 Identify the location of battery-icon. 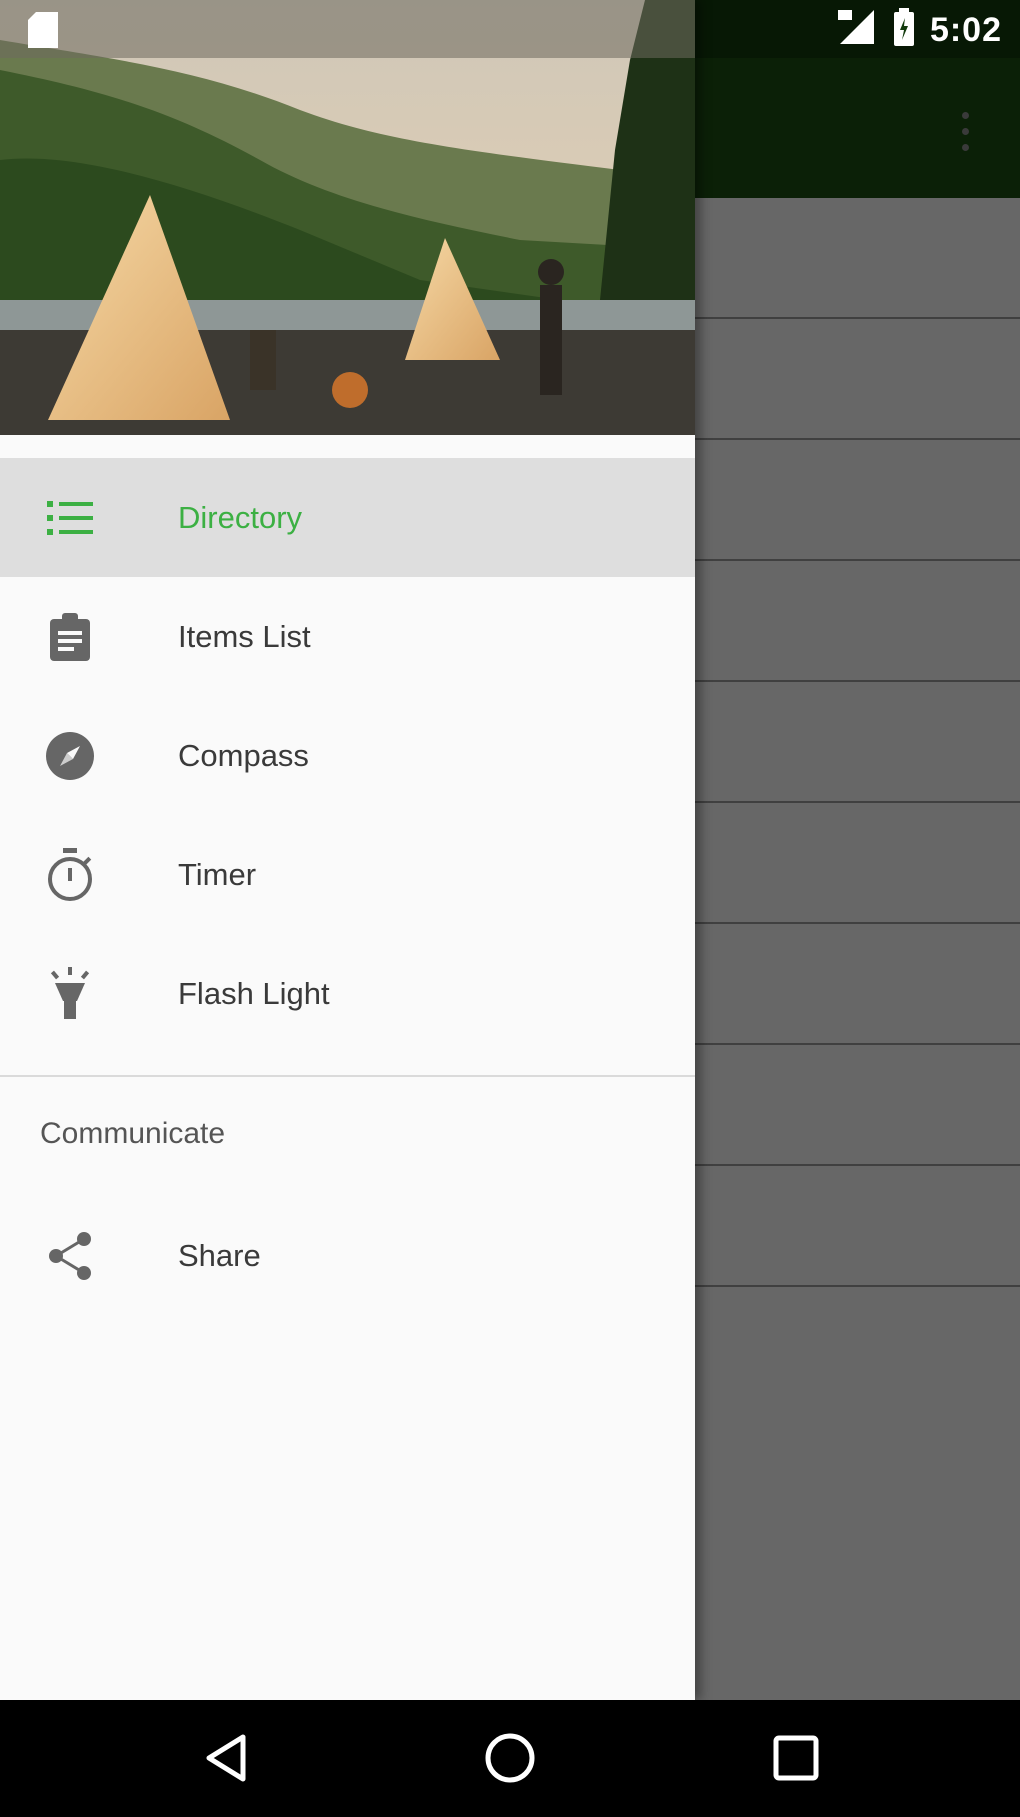
(904, 30).